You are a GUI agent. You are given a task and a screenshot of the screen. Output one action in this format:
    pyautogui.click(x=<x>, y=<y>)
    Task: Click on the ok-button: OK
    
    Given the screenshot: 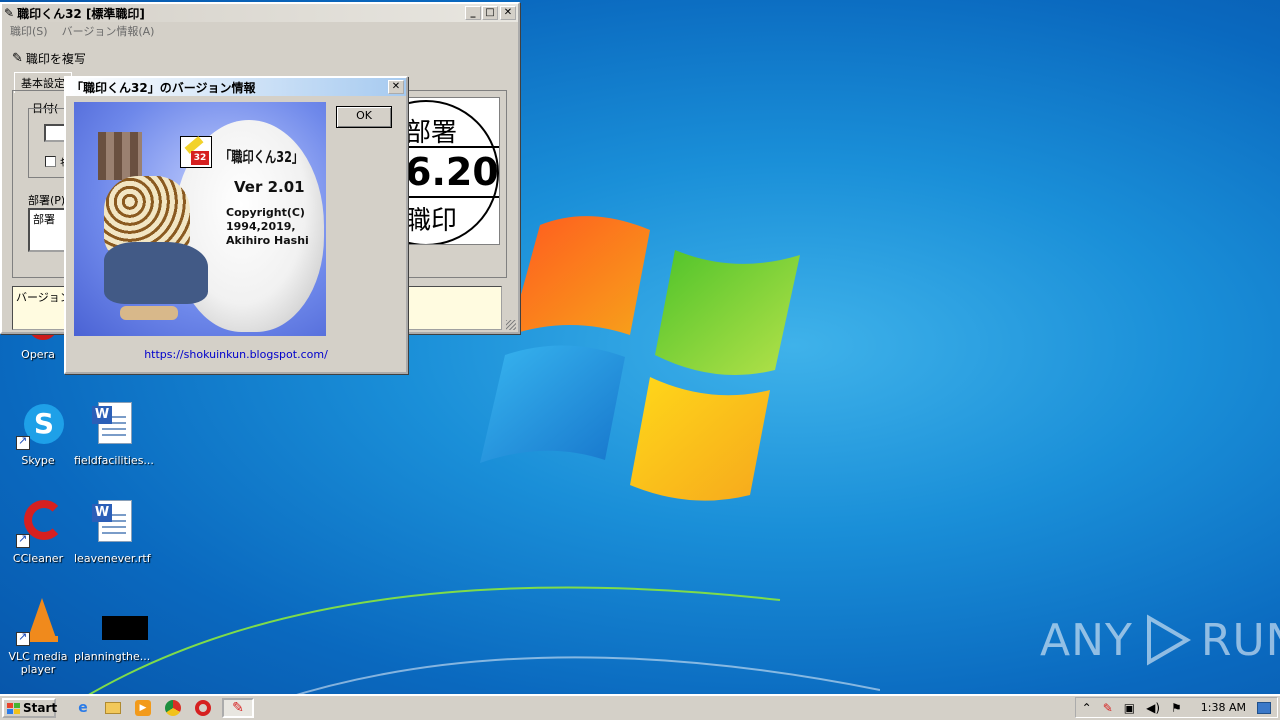 What is the action you would take?
    pyautogui.click(x=364, y=117)
    